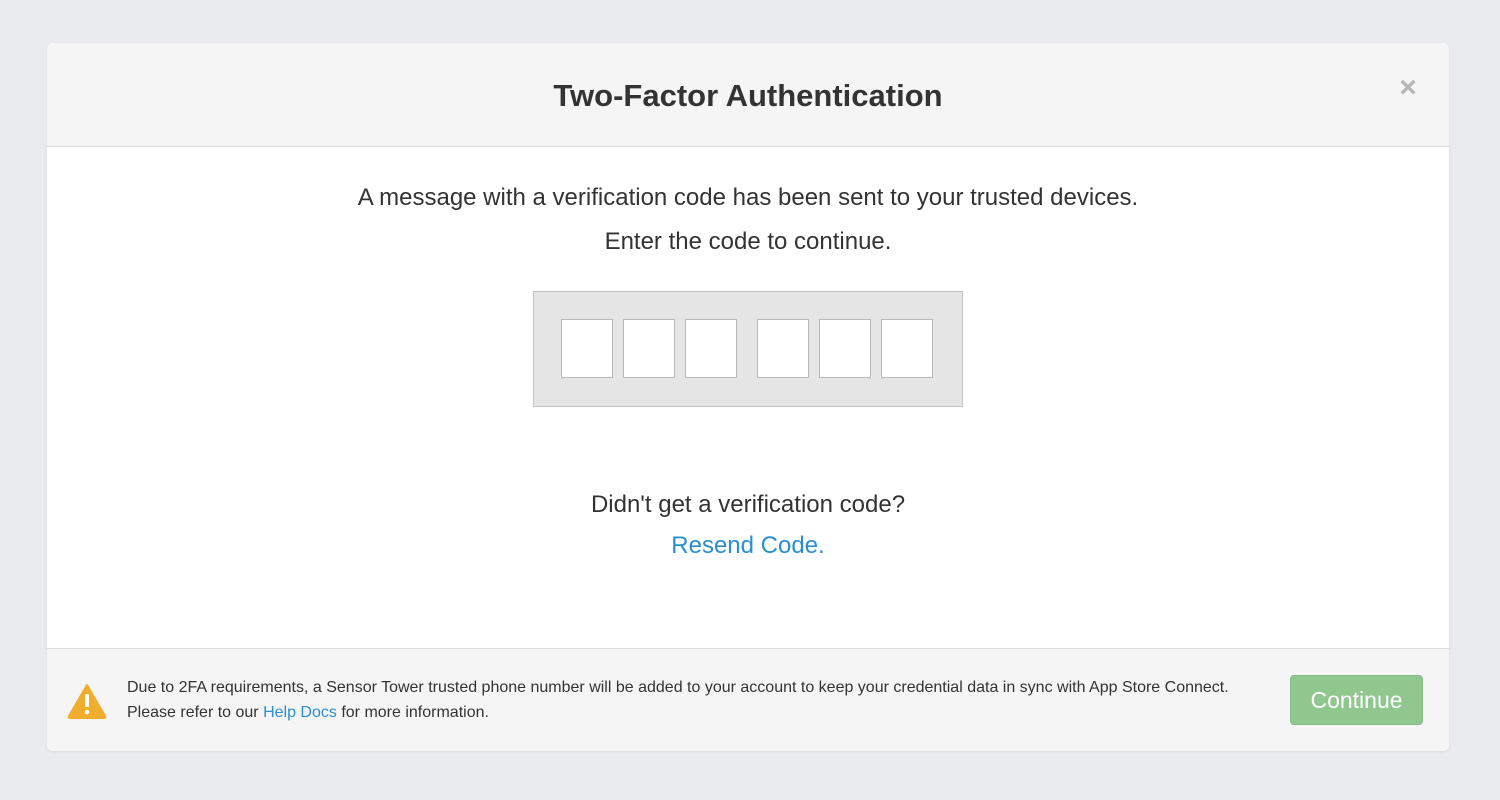  I want to click on help-docs-link: Help Docs, so click(300, 712).